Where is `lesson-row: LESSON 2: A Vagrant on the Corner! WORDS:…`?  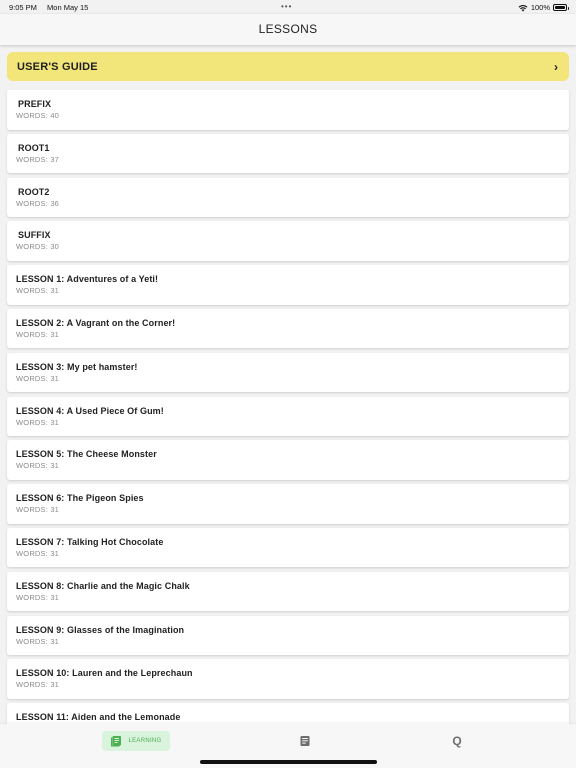
lesson-row: LESSON 2: A Vagrant on the Corner! WORDS:… is located at coordinates (288, 328).